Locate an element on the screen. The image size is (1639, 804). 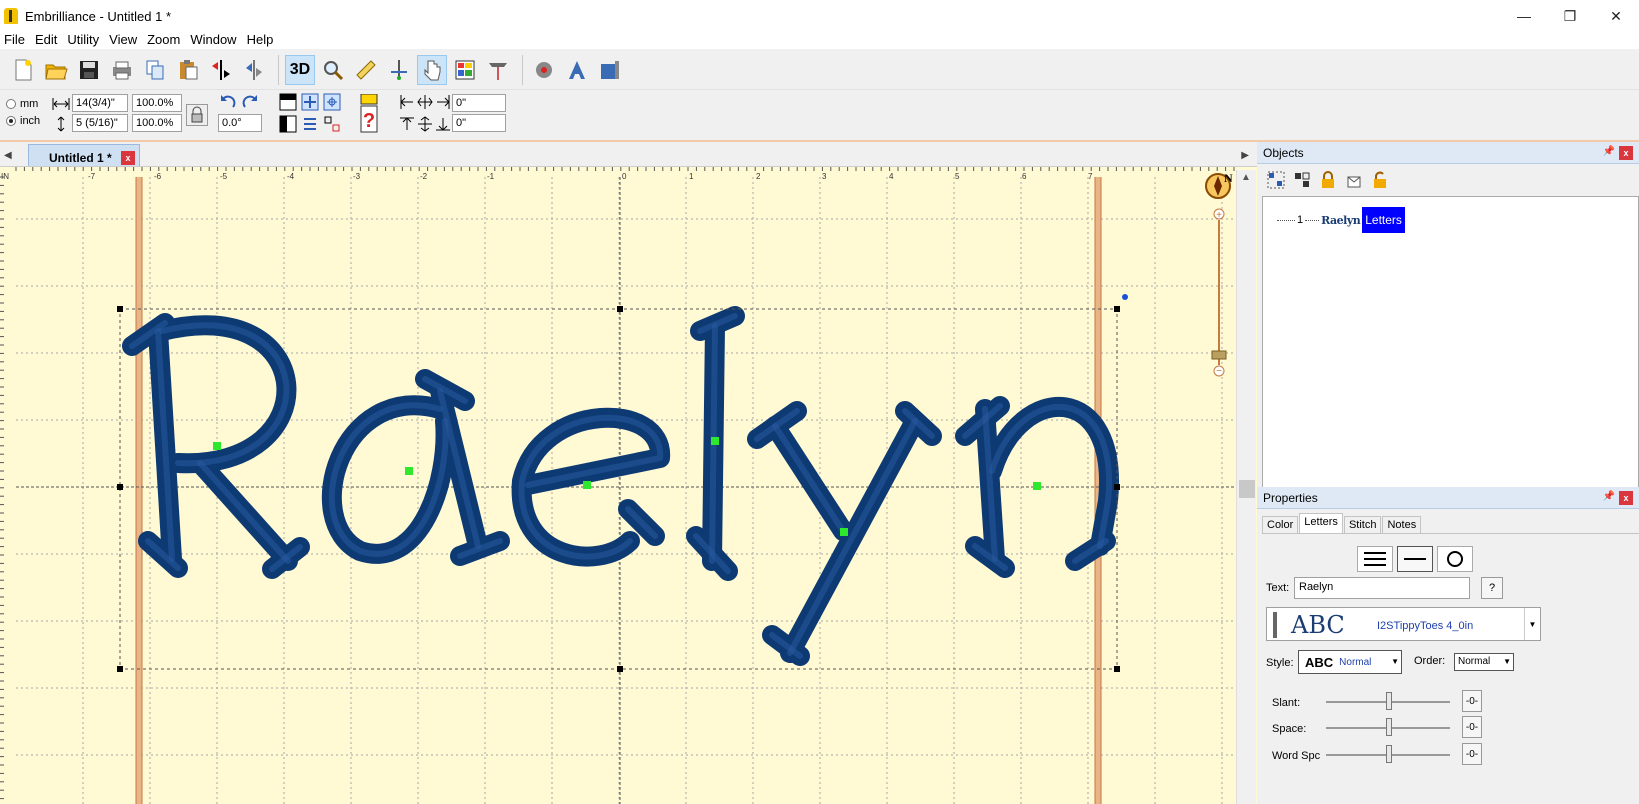
close-objects-button: x is located at coordinates (1626, 153).